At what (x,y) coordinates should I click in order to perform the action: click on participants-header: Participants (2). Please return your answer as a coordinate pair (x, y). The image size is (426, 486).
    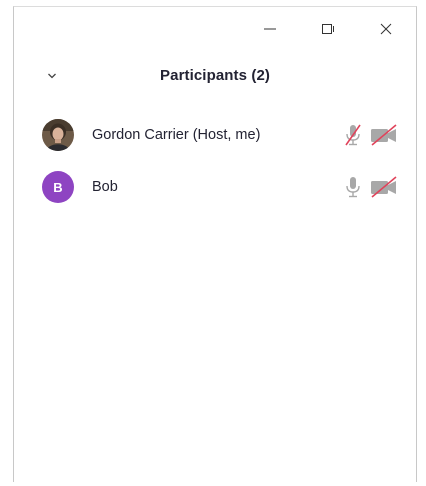
    Looking at the image, I should click on (215, 76).